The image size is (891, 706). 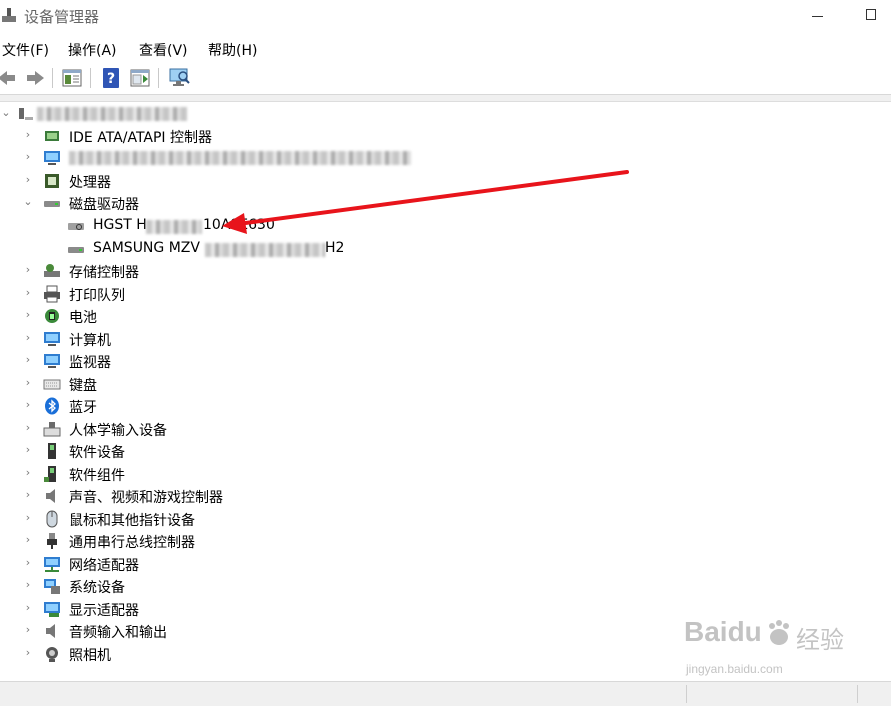 What do you see at coordinates (146, 498) in the screenshot?
I see `category-label: 声音、视频和游戏控制器` at bounding box center [146, 498].